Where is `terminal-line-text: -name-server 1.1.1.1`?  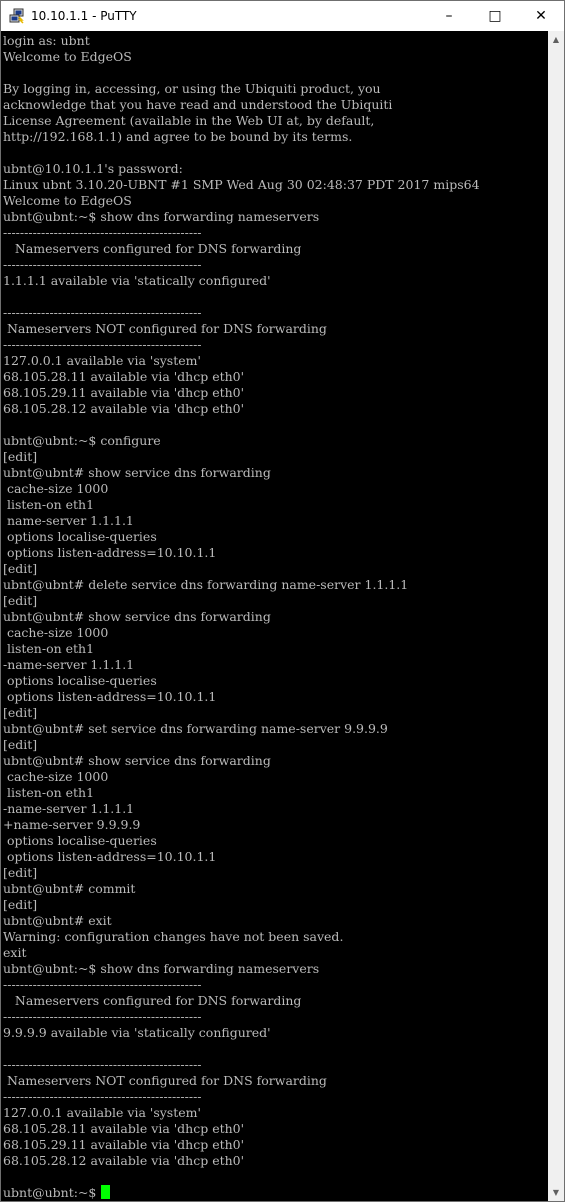
terminal-line-text: -name-server 1.1.1.1 is located at coordinates (69, 664).